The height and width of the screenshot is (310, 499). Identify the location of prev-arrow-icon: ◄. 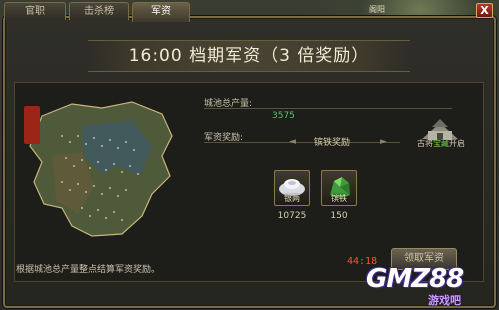
(292, 142).